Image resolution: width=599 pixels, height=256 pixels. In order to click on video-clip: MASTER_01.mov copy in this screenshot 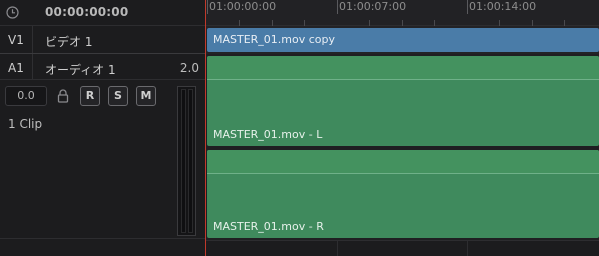, I will do `click(403, 40)`.